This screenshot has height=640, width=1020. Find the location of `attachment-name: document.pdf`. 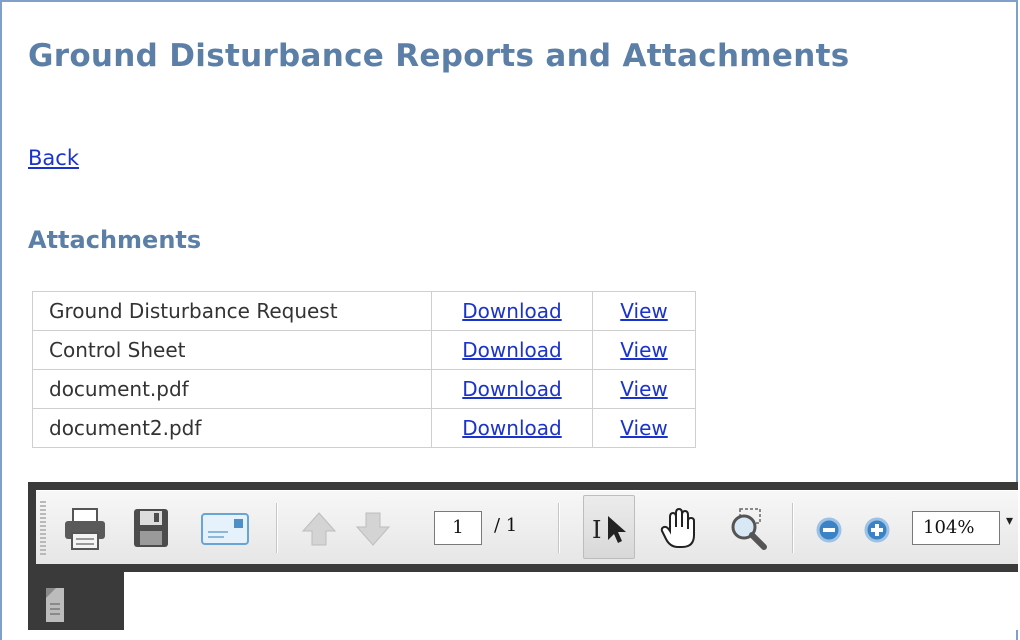

attachment-name: document.pdf is located at coordinates (232, 389).